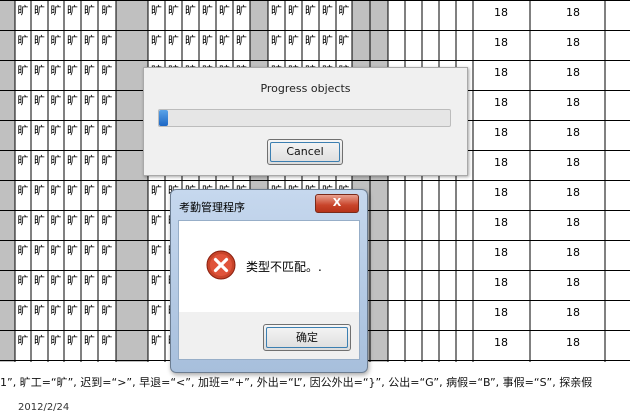  I want to click on footer-date: 2012/2/24, so click(44, 407).